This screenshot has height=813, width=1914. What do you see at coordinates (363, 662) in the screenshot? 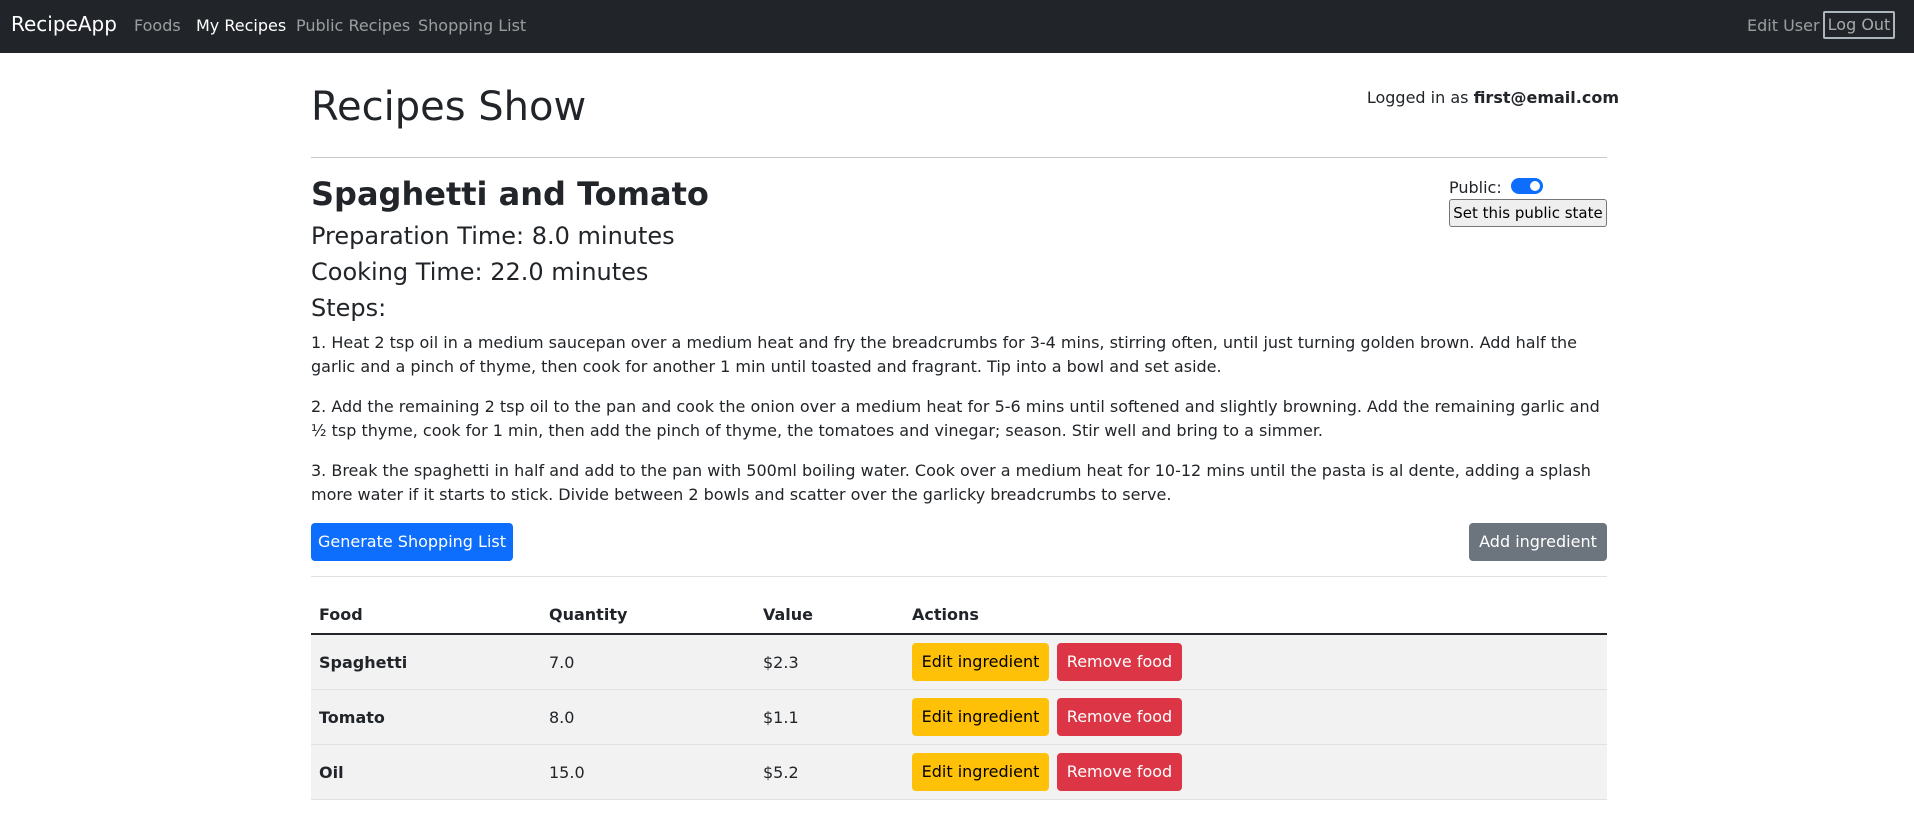
I see `food-name: Spaghetti` at bounding box center [363, 662].